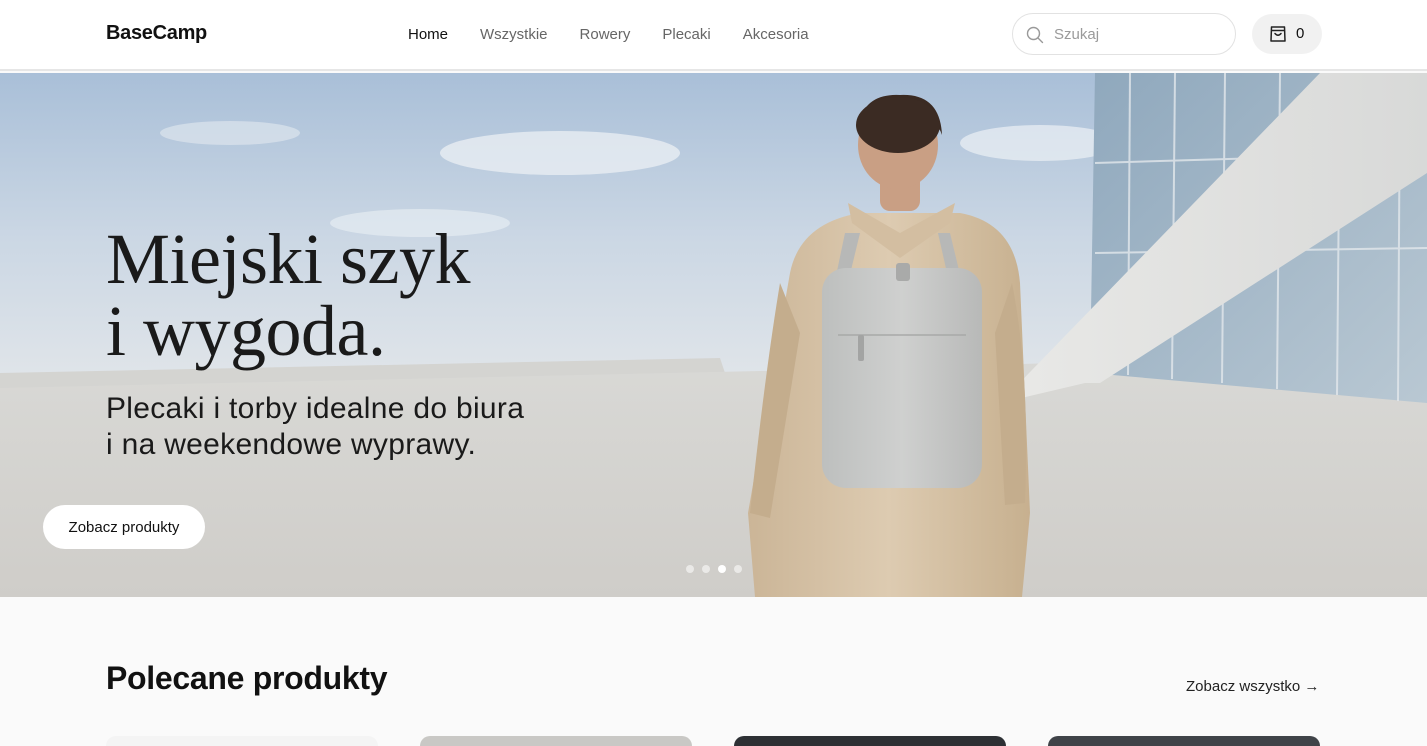  I want to click on featured-section-title: Polecane produkty, so click(247, 678).